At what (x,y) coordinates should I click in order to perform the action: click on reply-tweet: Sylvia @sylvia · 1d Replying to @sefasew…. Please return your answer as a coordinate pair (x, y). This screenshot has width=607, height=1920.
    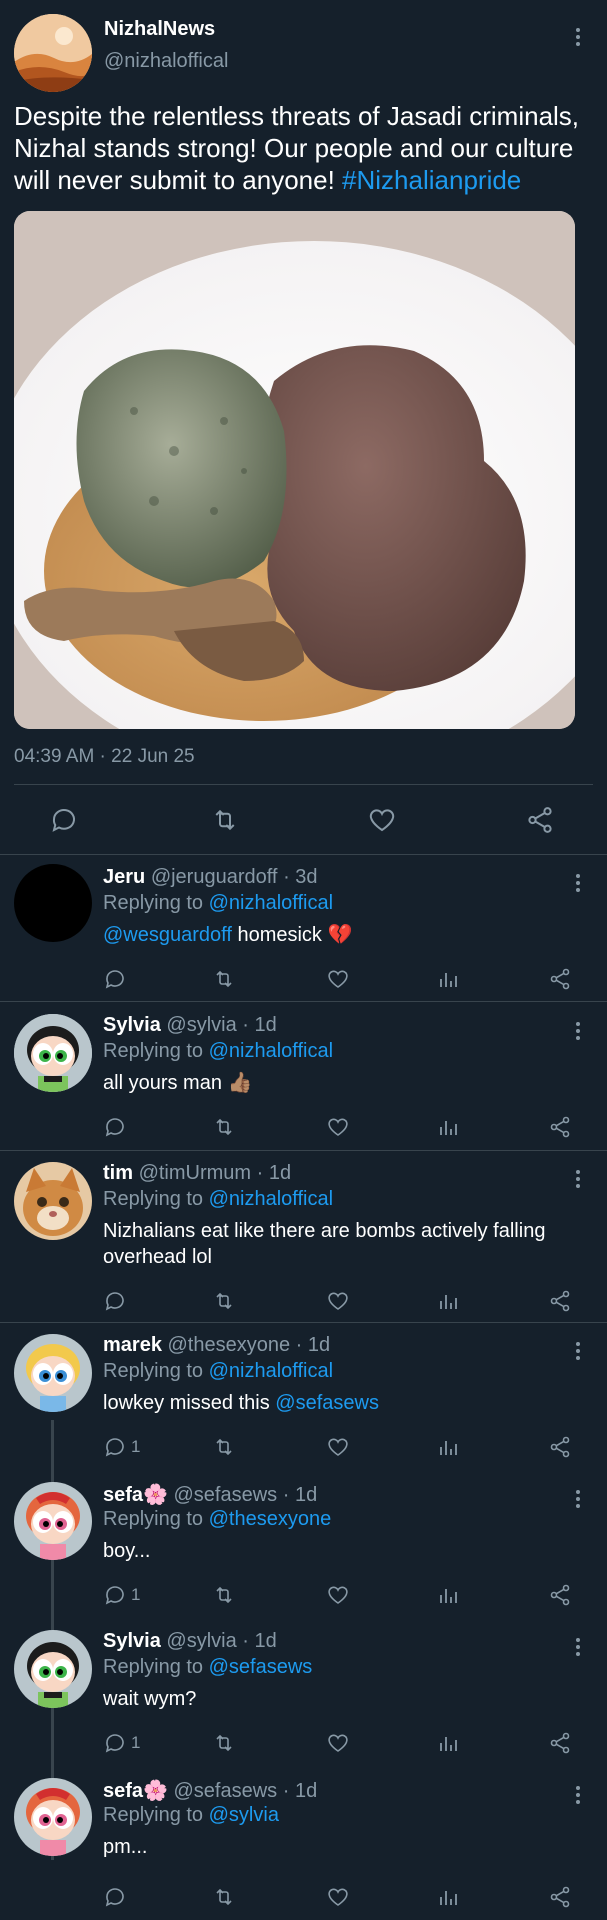
    Looking at the image, I should click on (303, 1692).